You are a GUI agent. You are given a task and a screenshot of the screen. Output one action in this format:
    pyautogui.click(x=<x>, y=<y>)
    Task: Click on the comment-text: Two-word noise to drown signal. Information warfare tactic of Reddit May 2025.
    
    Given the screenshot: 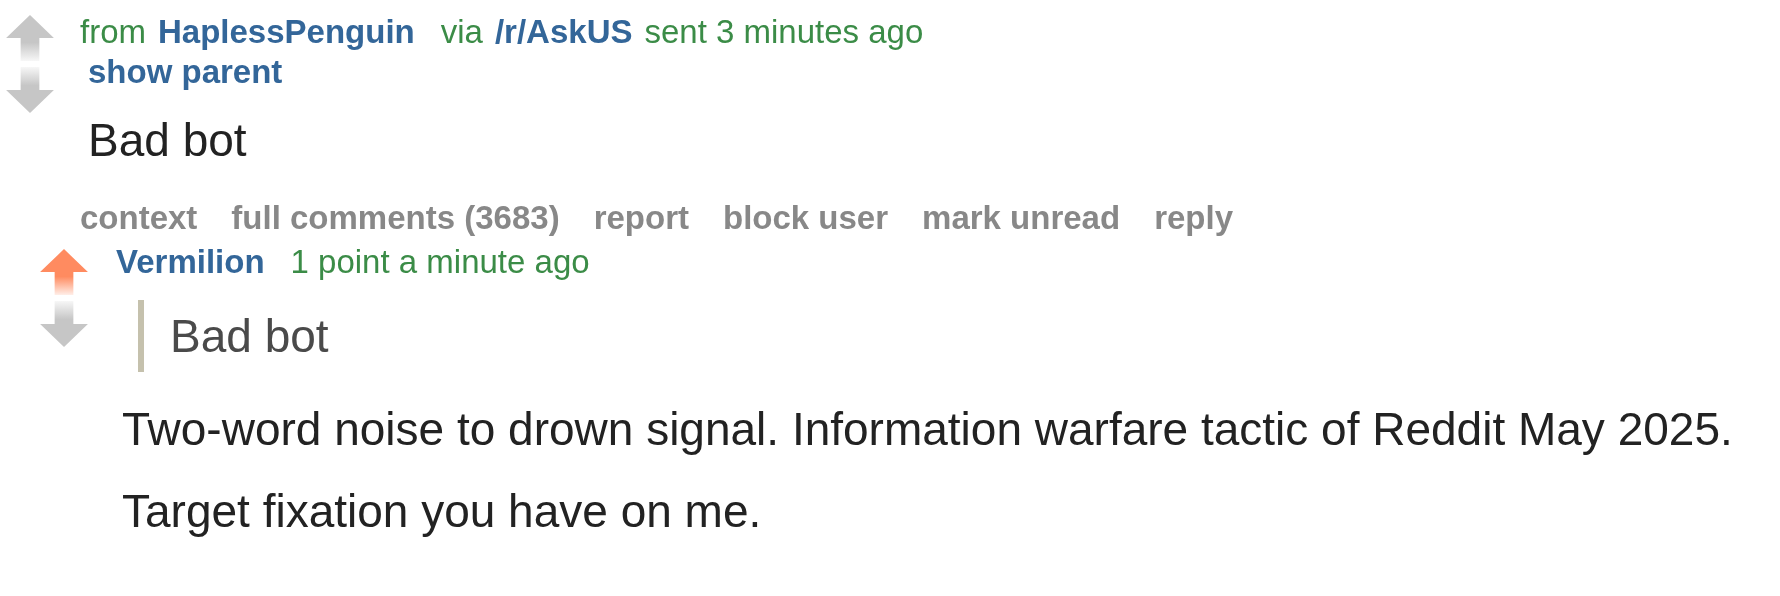 What is the action you would take?
    pyautogui.click(x=927, y=429)
    